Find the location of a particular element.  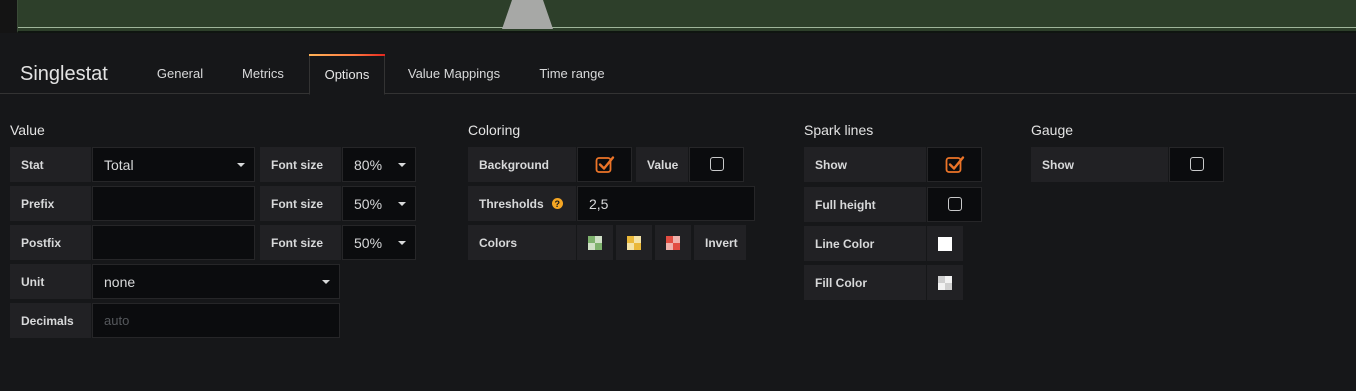

decimals-input: auto is located at coordinates (216, 320).